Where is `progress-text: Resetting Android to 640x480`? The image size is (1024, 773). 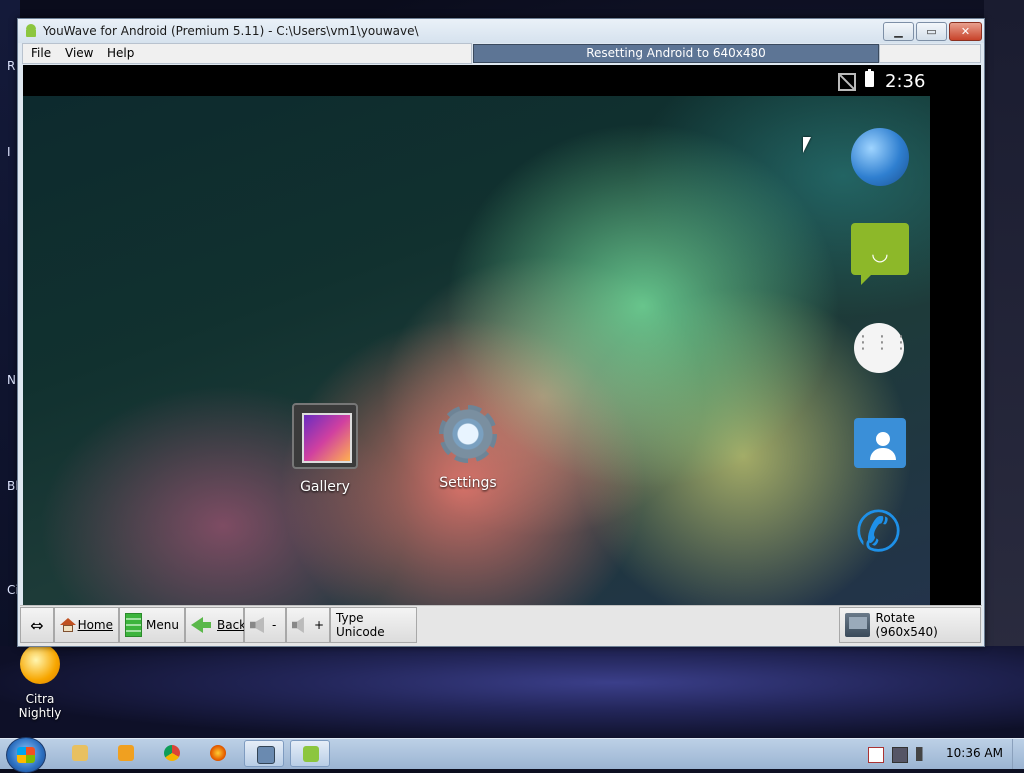
progress-text: Resetting Android to 640x480 is located at coordinates (676, 53).